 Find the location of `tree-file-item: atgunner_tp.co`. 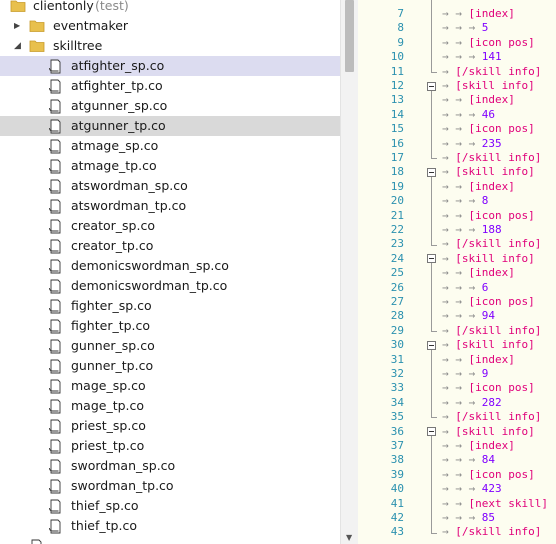

tree-file-item: atgunner_tp.co is located at coordinates (170, 126).